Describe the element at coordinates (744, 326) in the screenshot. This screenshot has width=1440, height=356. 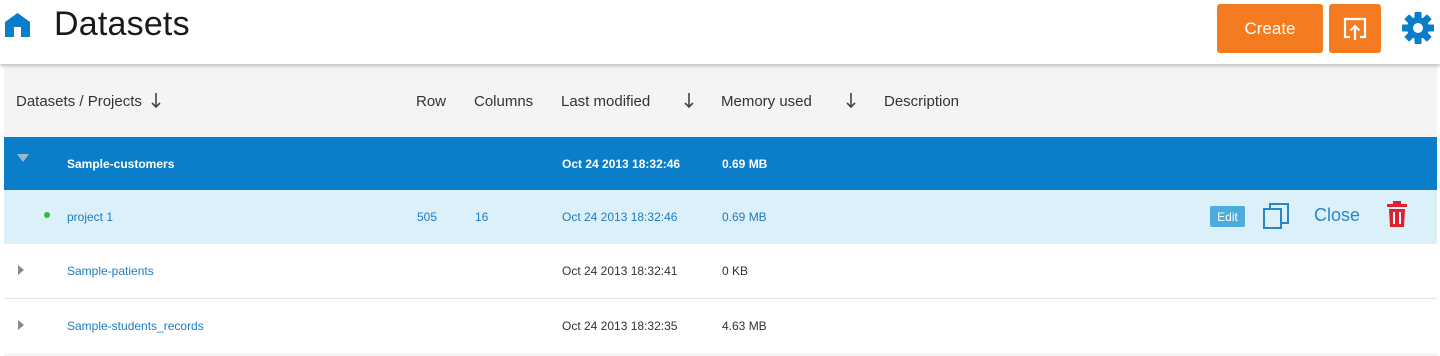
I see `memory-used: 4.63 MB` at that location.